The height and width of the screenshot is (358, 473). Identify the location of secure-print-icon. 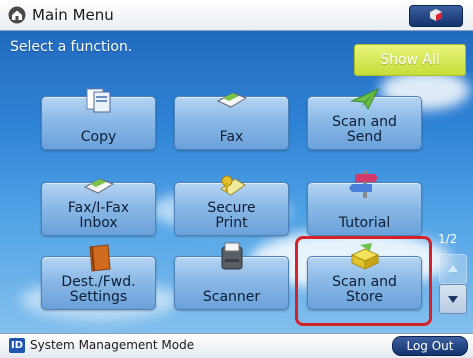
(233, 185).